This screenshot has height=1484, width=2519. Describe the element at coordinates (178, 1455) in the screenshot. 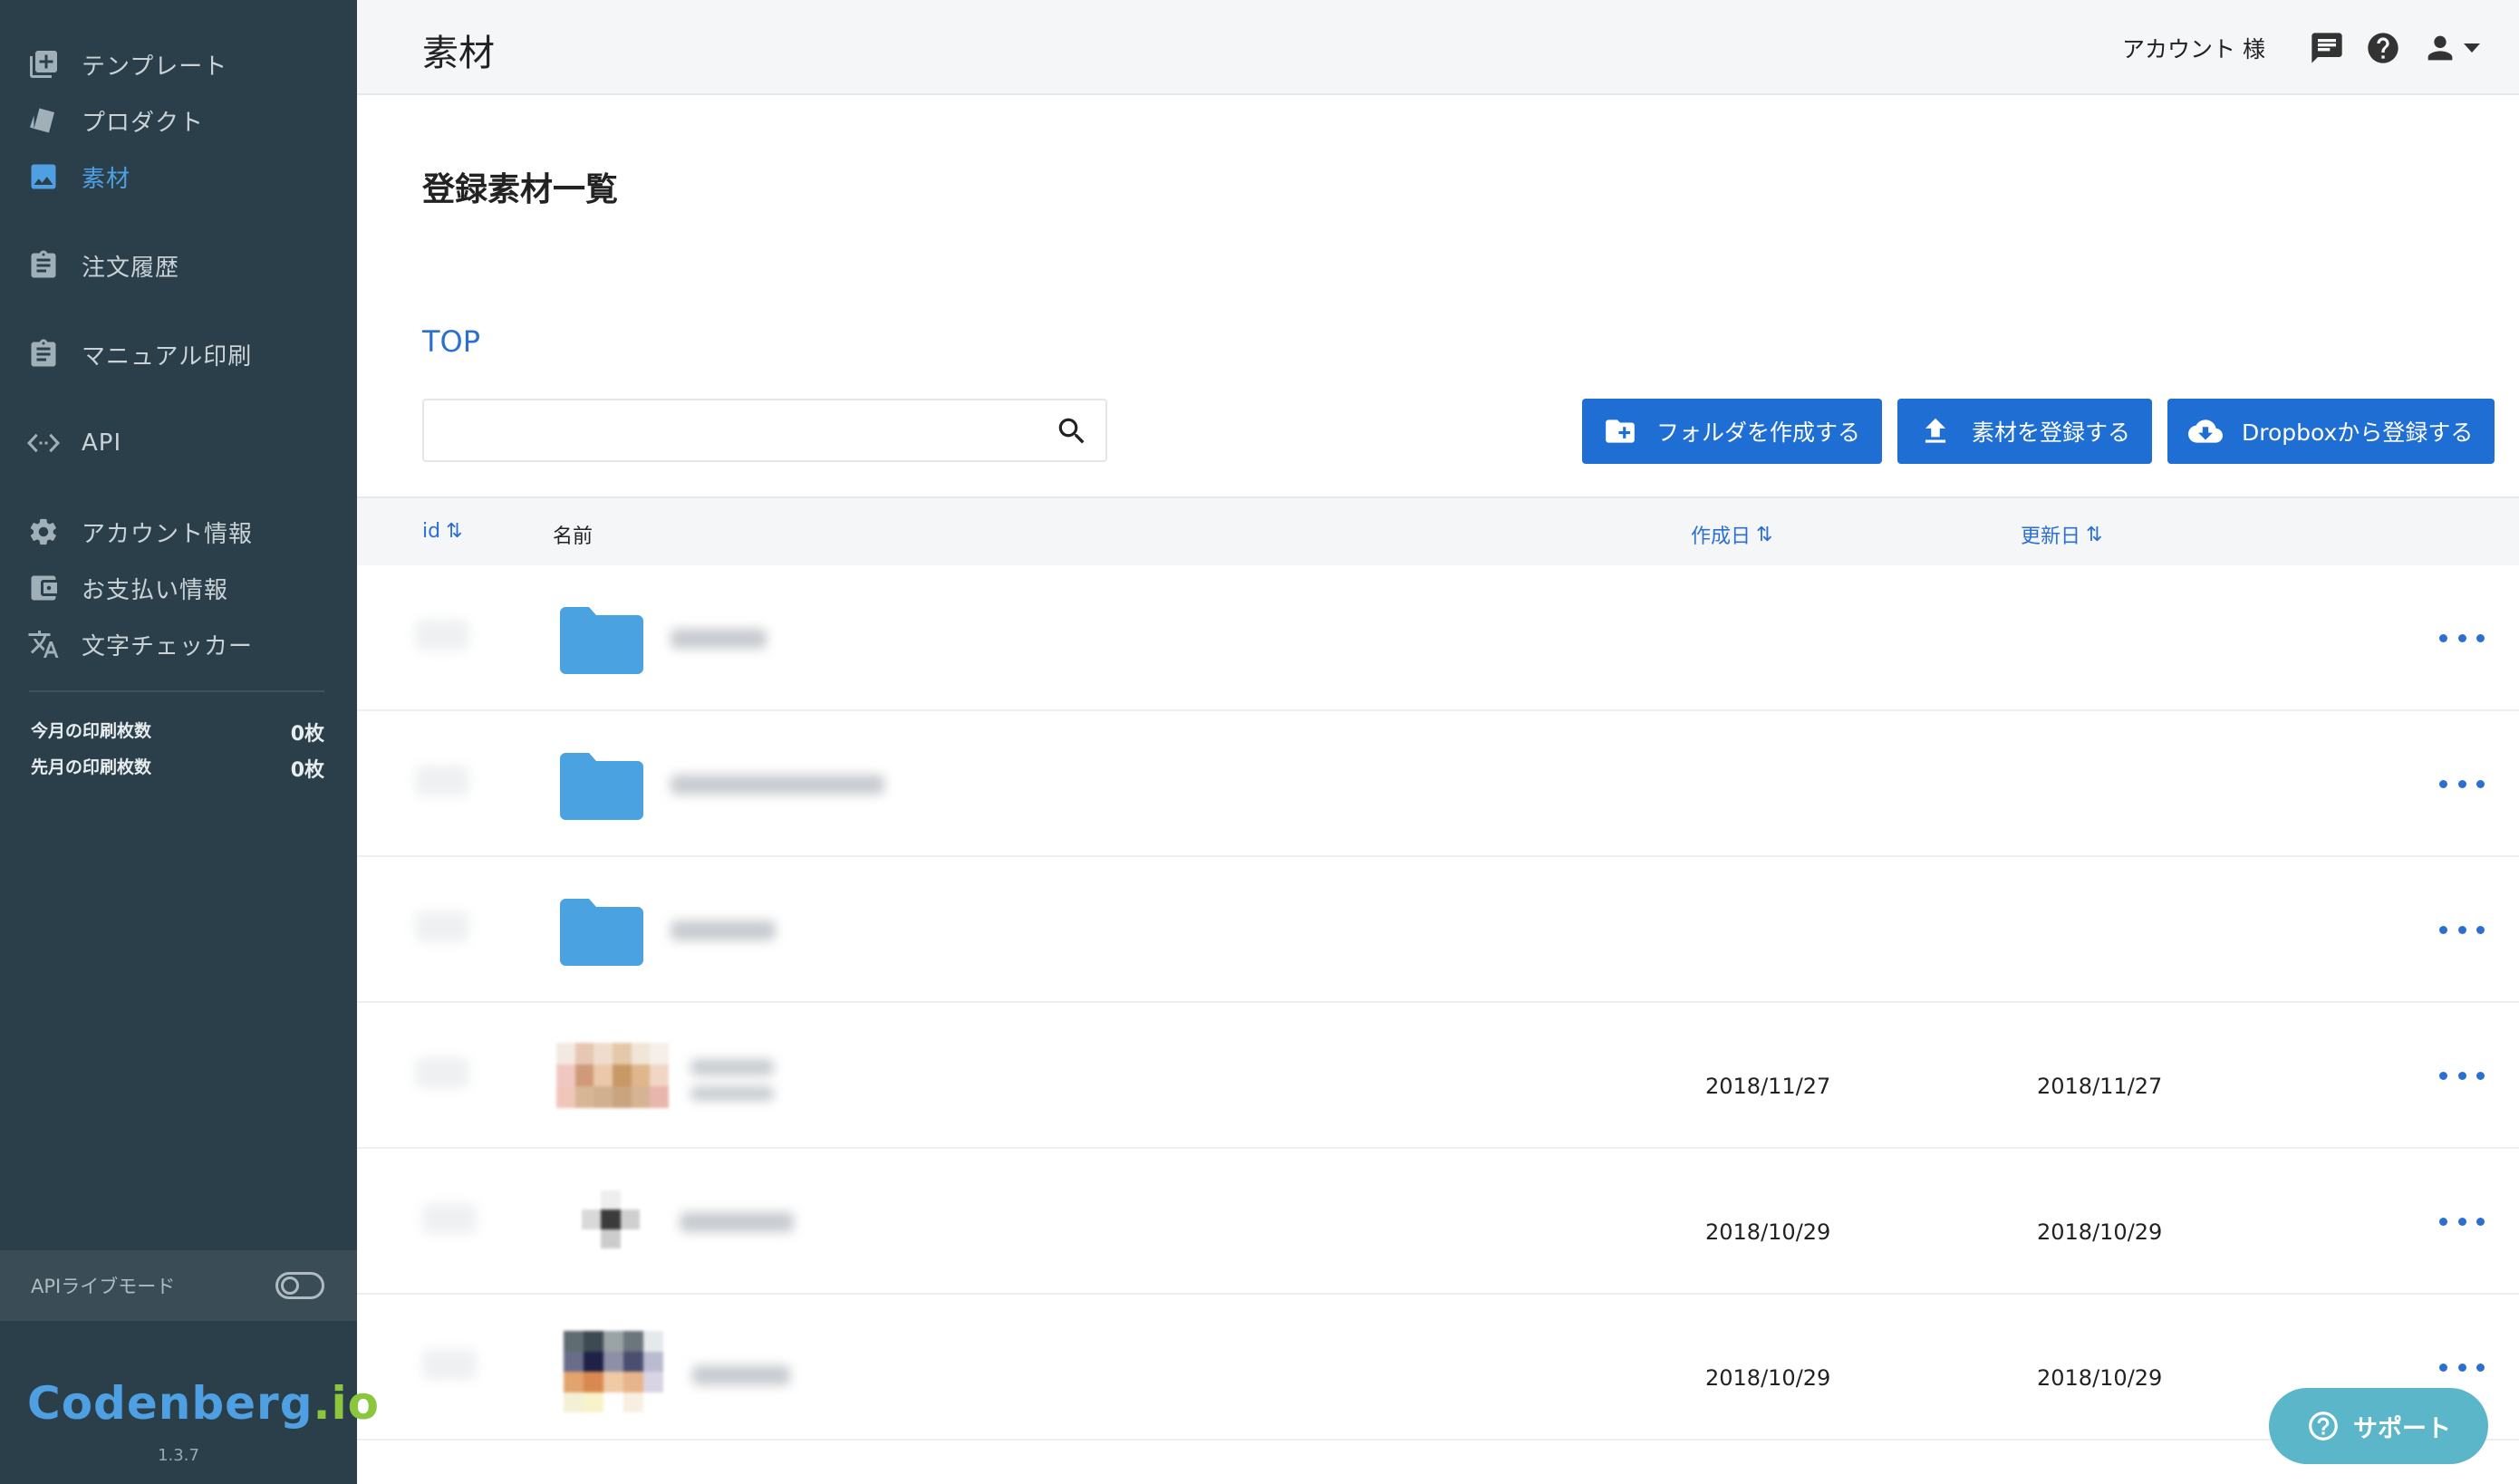

I see `app-version: 1.3.7` at that location.